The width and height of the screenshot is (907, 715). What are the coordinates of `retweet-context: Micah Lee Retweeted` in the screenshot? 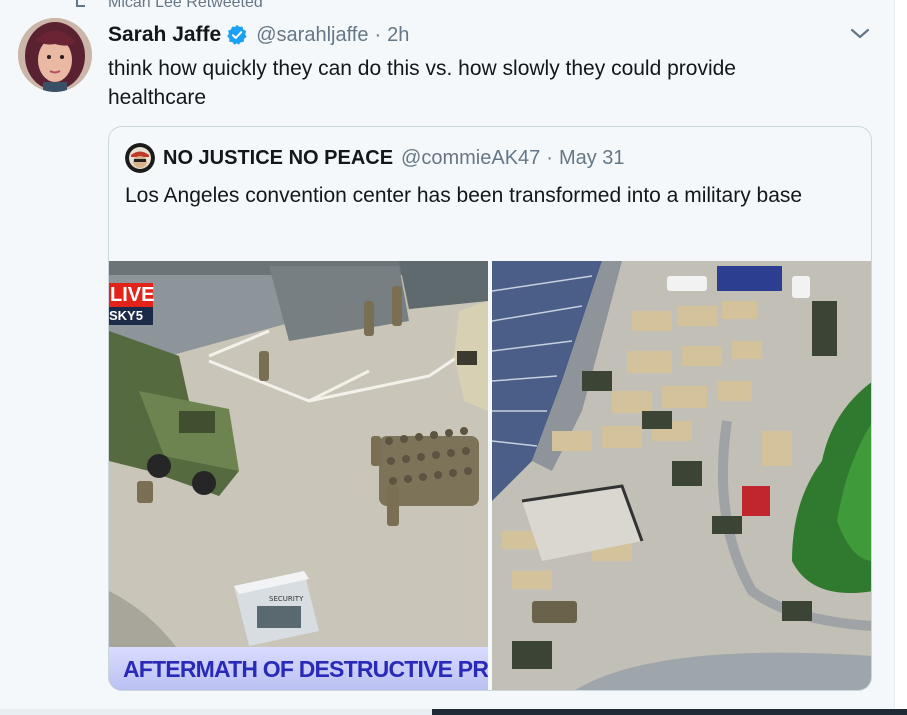 It's located at (168, 6).